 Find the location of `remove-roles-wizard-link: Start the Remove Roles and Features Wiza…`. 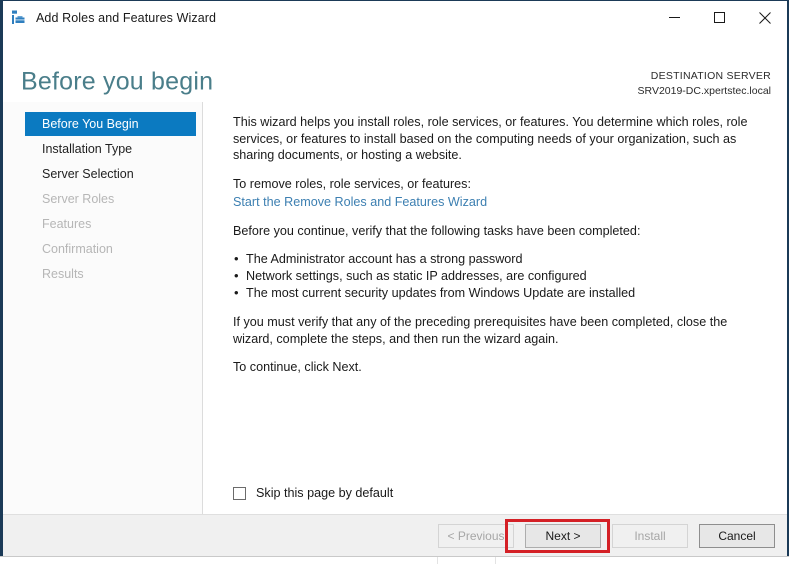

remove-roles-wizard-link: Start the Remove Roles and Features Wiza… is located at coordinates (360, 202).